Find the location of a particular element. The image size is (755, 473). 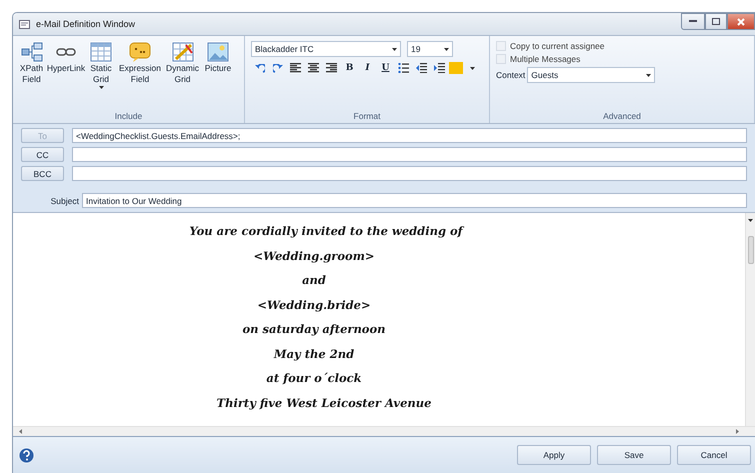

grid-pencil-icon is located at coordinates (183, 52).